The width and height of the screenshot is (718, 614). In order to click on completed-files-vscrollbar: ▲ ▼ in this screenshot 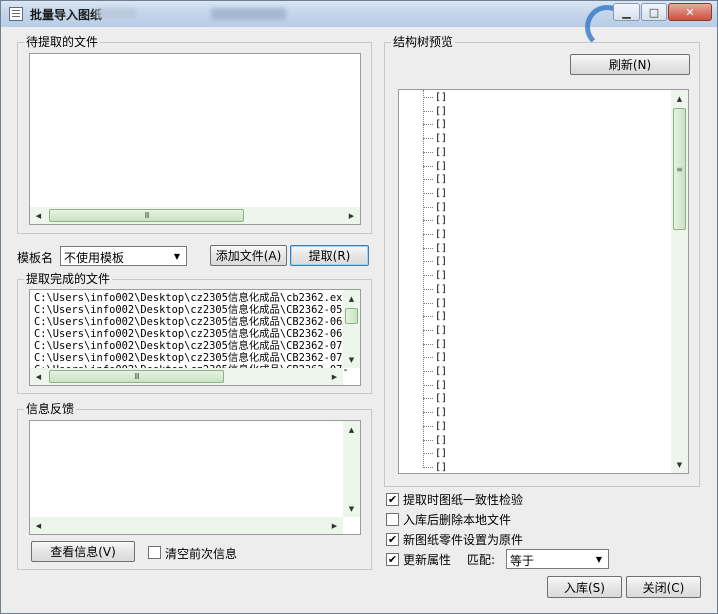, I will do `click(351, 329)`.